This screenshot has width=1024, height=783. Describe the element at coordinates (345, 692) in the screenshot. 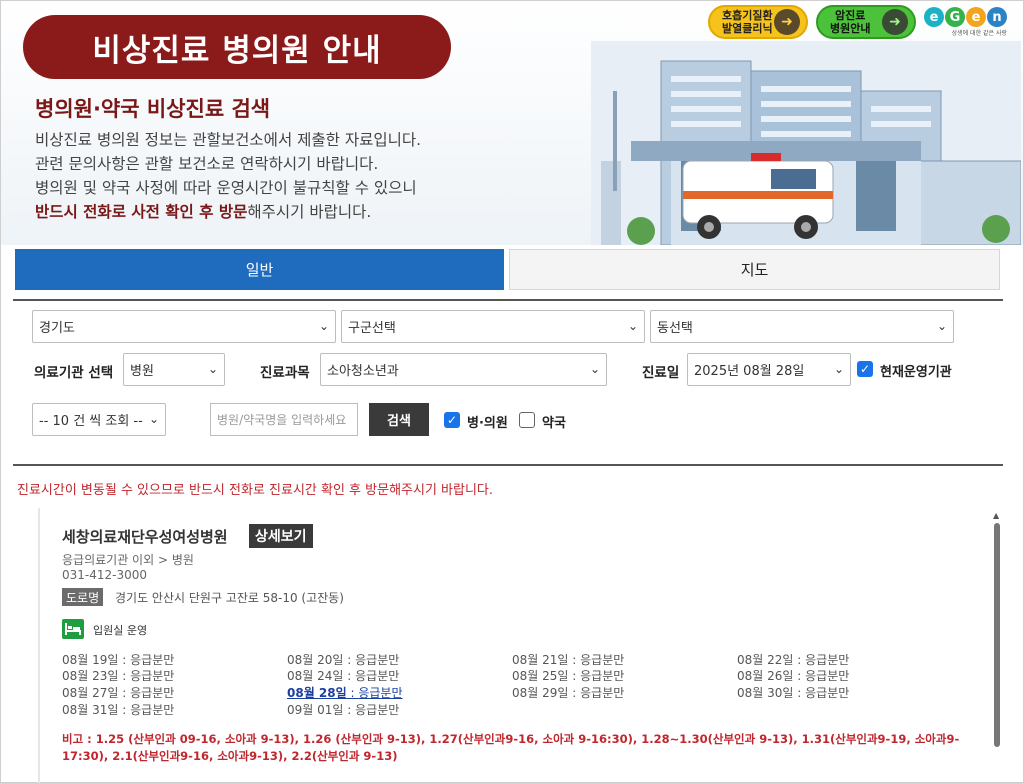

I see `schedule-day-today: 08월 28일 : 응급분만` at that location.